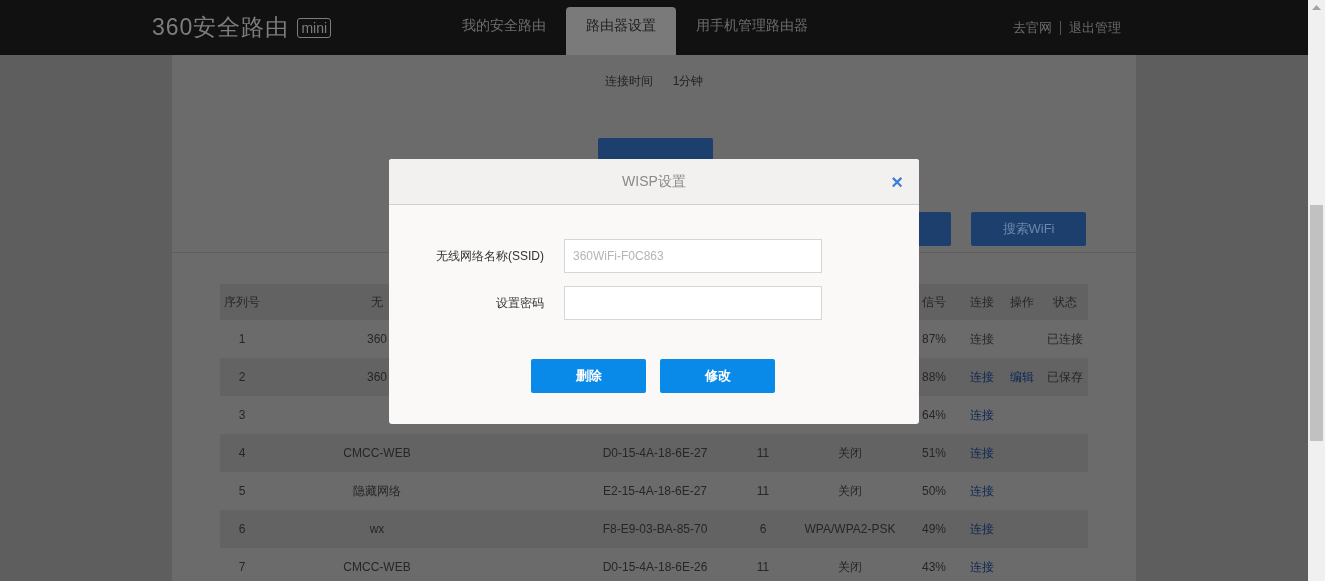 This screenshot has width=1325, height=581. Describe the element at coordinates (242, 529) in the screenshot. I see `index-cell: 6` at that location.